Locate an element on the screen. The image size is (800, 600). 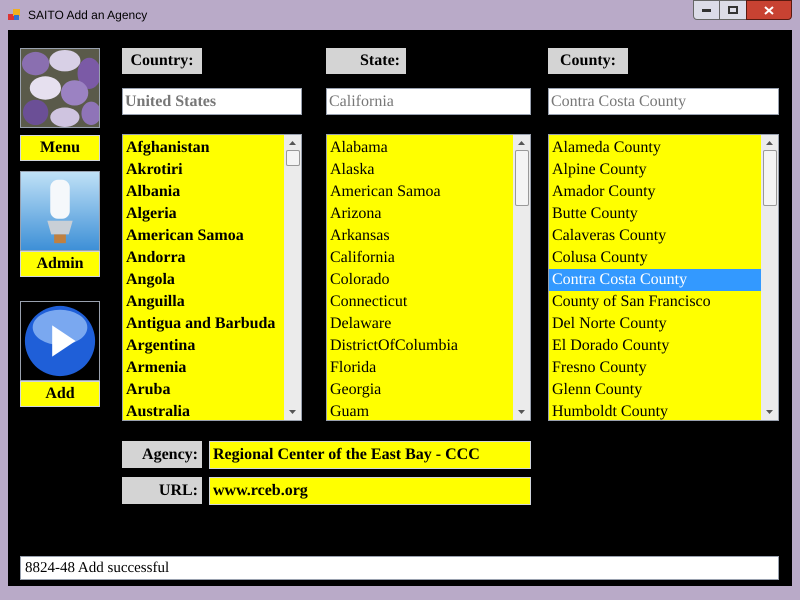
list-item: Alabama is located at coordinates (420, 148).